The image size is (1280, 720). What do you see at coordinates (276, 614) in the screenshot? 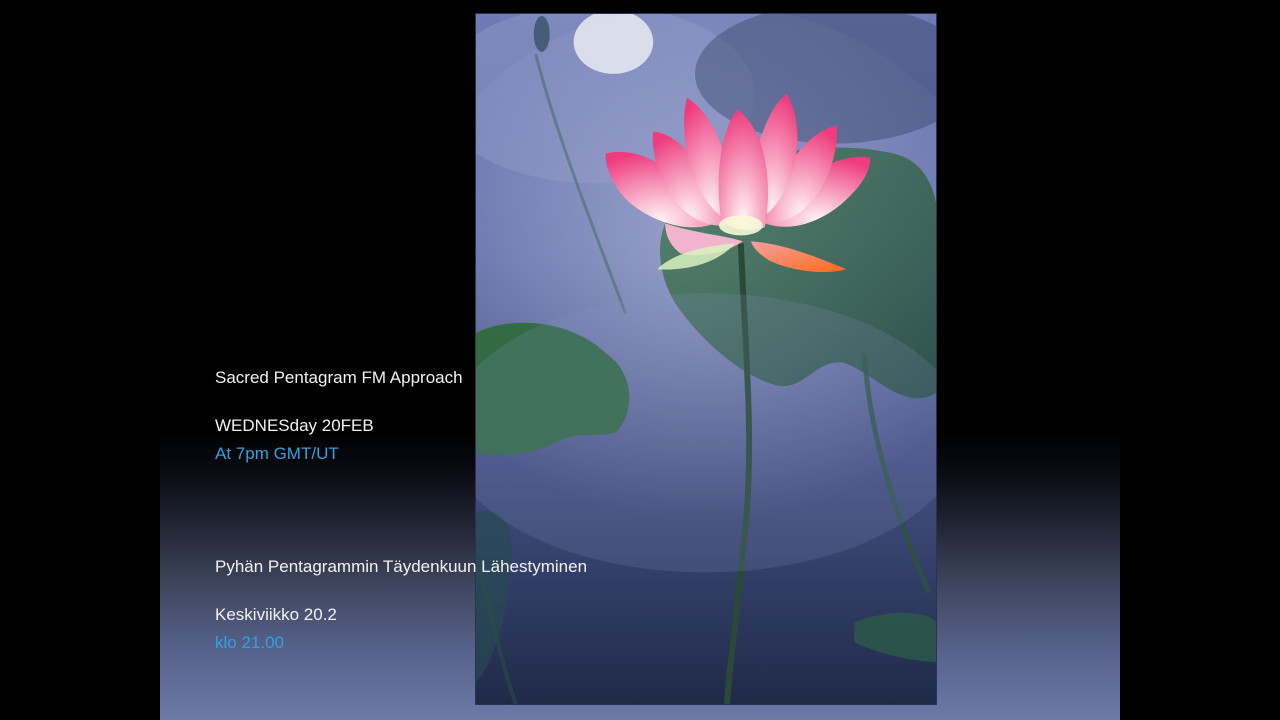
I see `finnish-day: Keskiviikko 20.2` at bounding box center [276, 614].